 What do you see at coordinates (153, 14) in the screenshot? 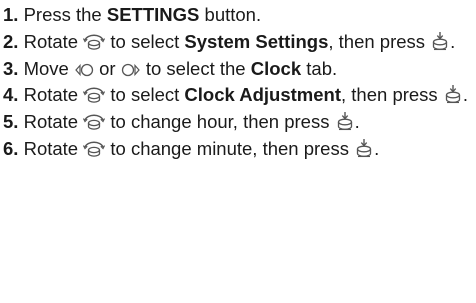
I see `settings-label: SETTINGS` at bounding box center [153, 14].